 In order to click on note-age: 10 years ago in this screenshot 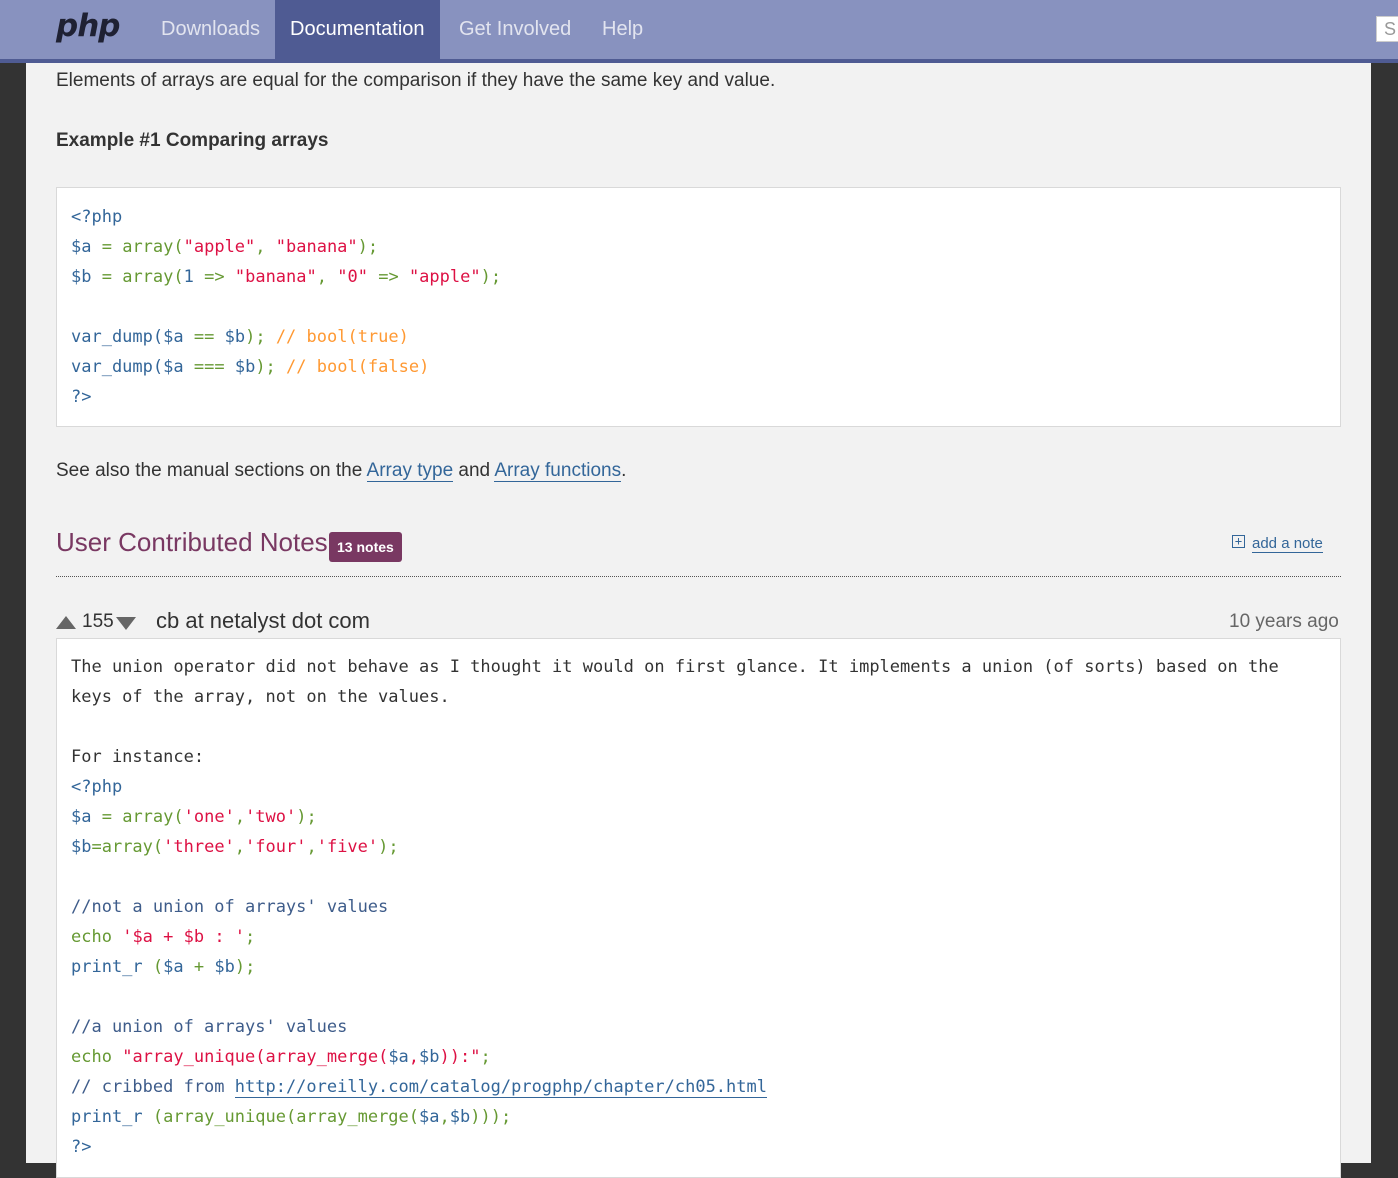, I will do `click(1284, 621)`.